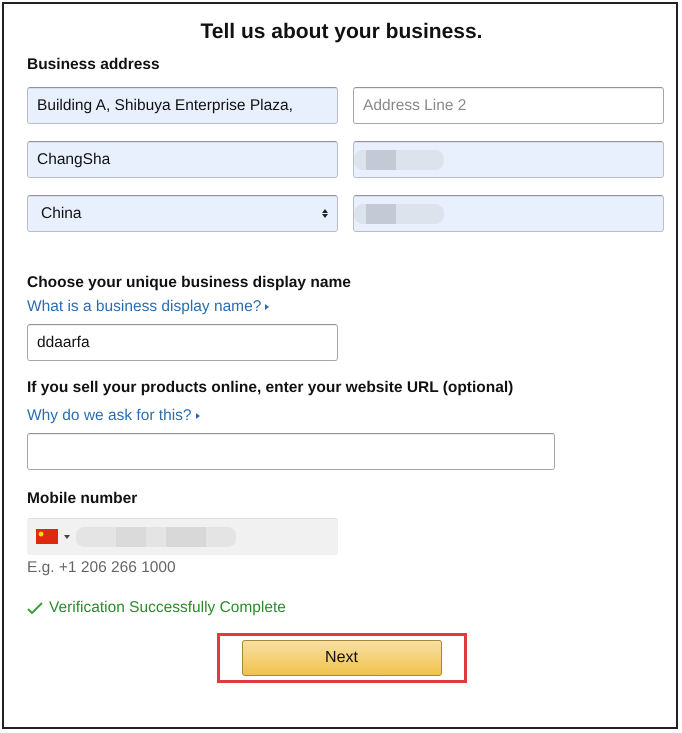  Describe the element at coordinates (182, 159) in the screenshot. I see `address-field: ChangSha` at that location.